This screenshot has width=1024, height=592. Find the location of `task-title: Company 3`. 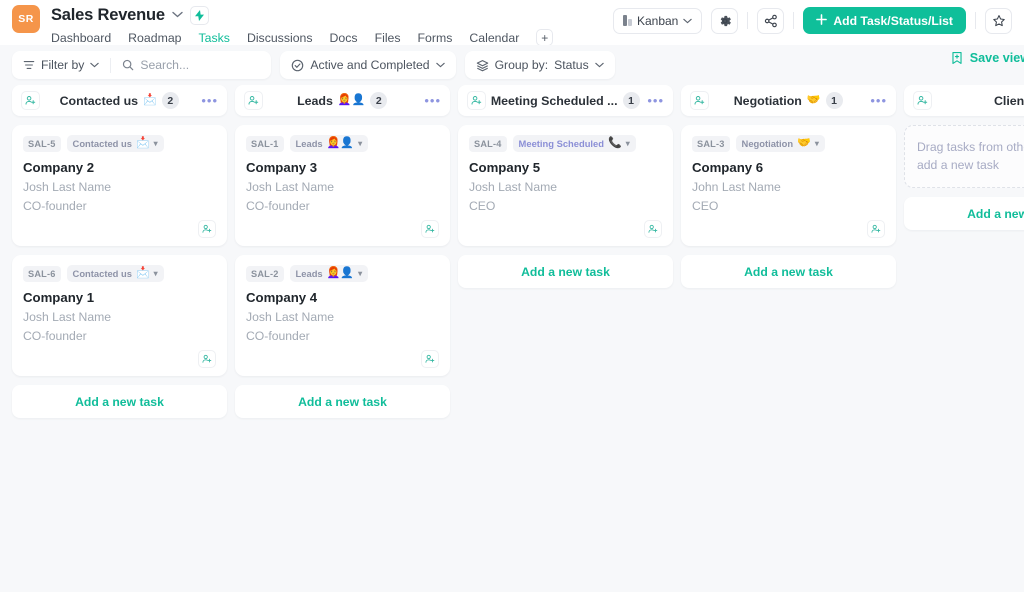

task-title: Company 3 is located at coordinates (282, 167).